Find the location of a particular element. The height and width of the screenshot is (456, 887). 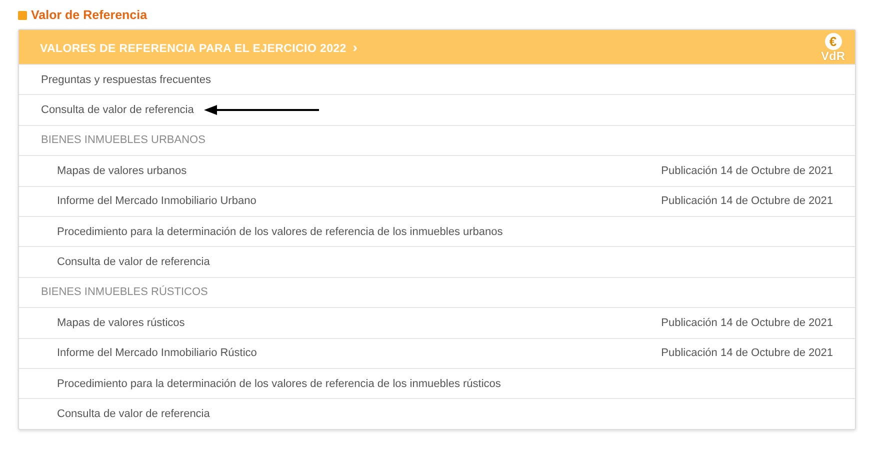

menu-link: Mapas de valores urbanos is located at coordinates (114, 170).